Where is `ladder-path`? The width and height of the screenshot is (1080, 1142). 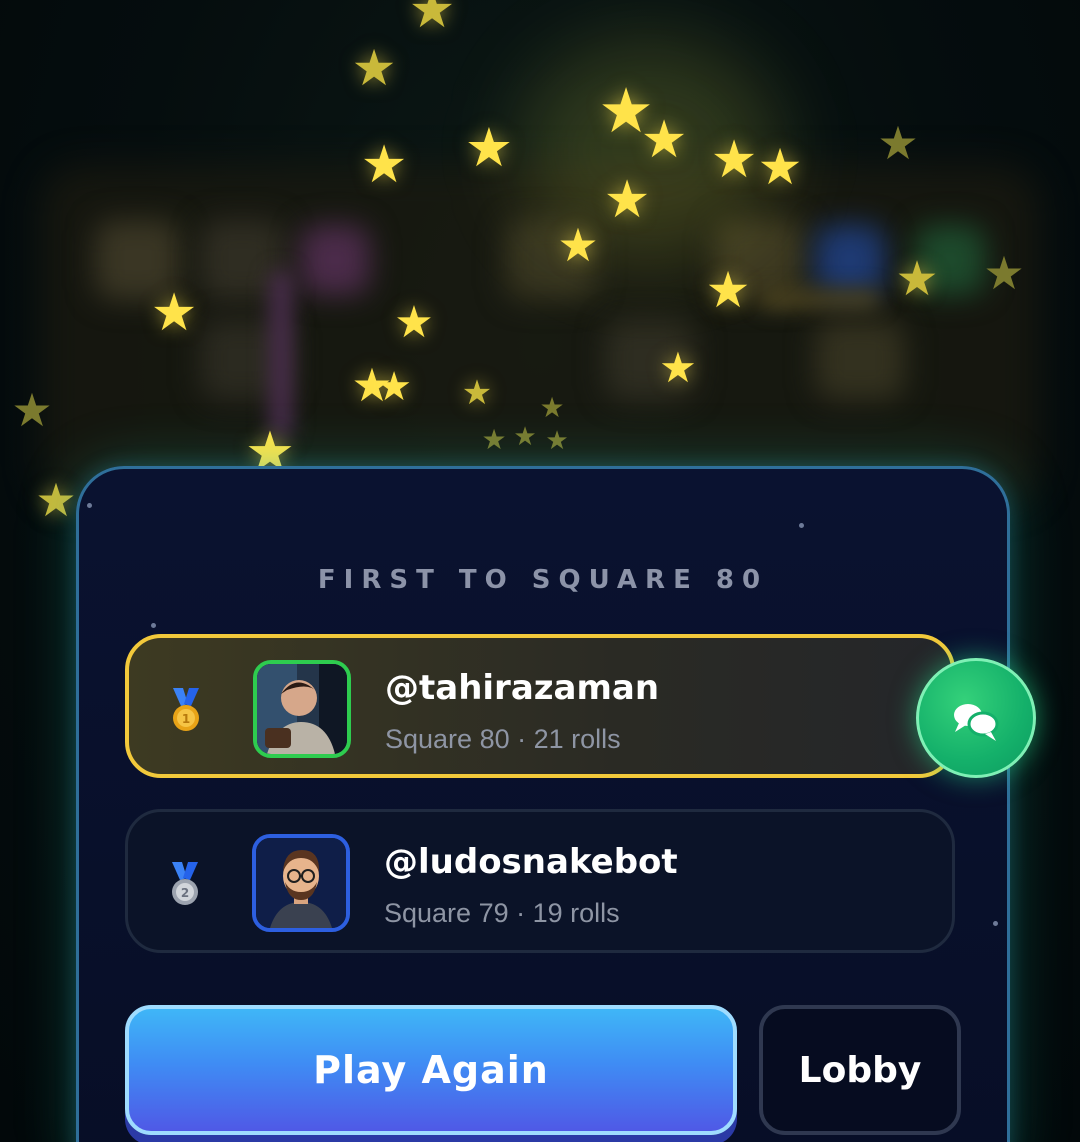 ladder-path is located at coordinates (820, 299).